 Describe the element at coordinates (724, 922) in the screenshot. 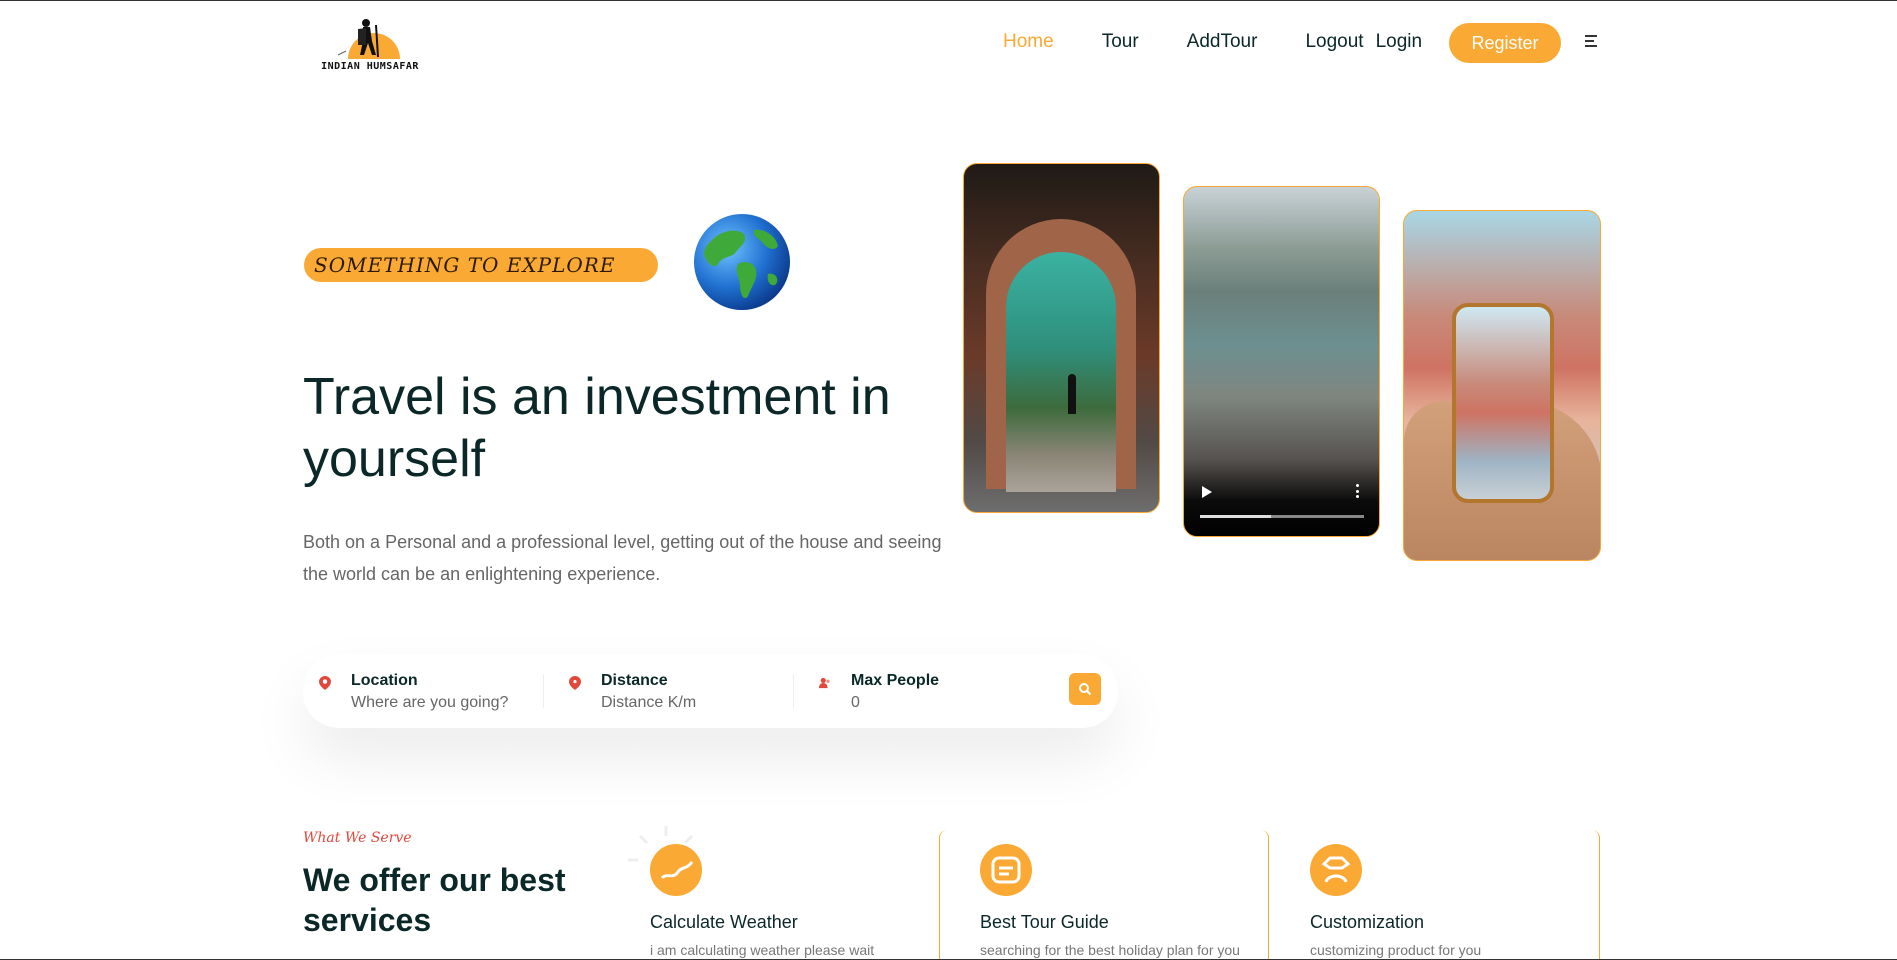

I see `service-title: Calculate Weather` at that location.